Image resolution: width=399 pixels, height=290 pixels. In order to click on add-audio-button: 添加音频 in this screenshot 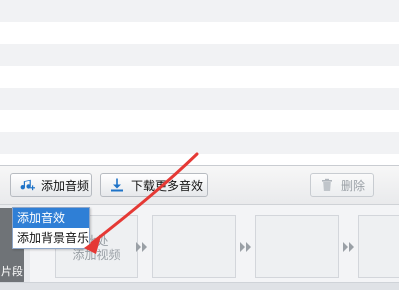, I will do `click(51, 185)`.